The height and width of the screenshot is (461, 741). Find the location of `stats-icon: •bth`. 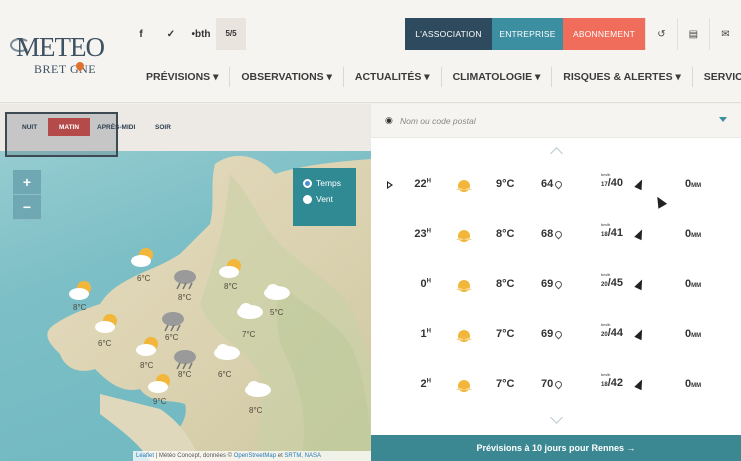

stats-icon: •bth is located at coordinates (201, 34).